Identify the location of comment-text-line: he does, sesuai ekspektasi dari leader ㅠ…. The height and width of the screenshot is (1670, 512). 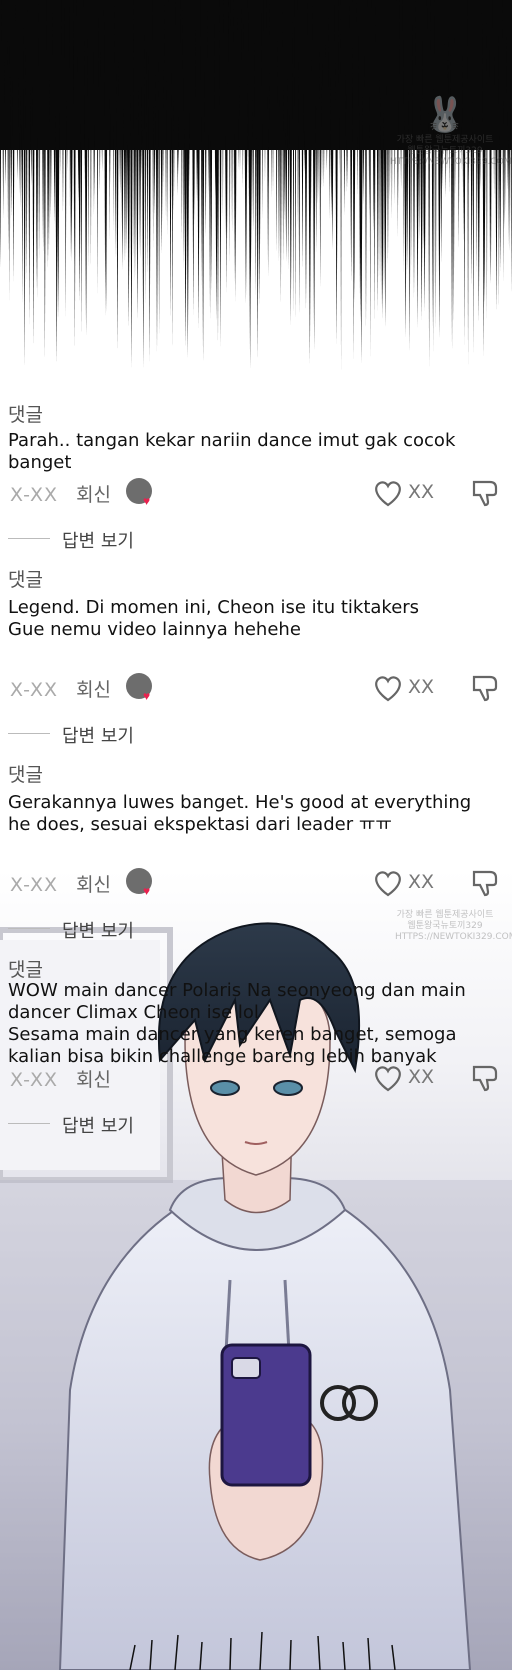
(200, 824).